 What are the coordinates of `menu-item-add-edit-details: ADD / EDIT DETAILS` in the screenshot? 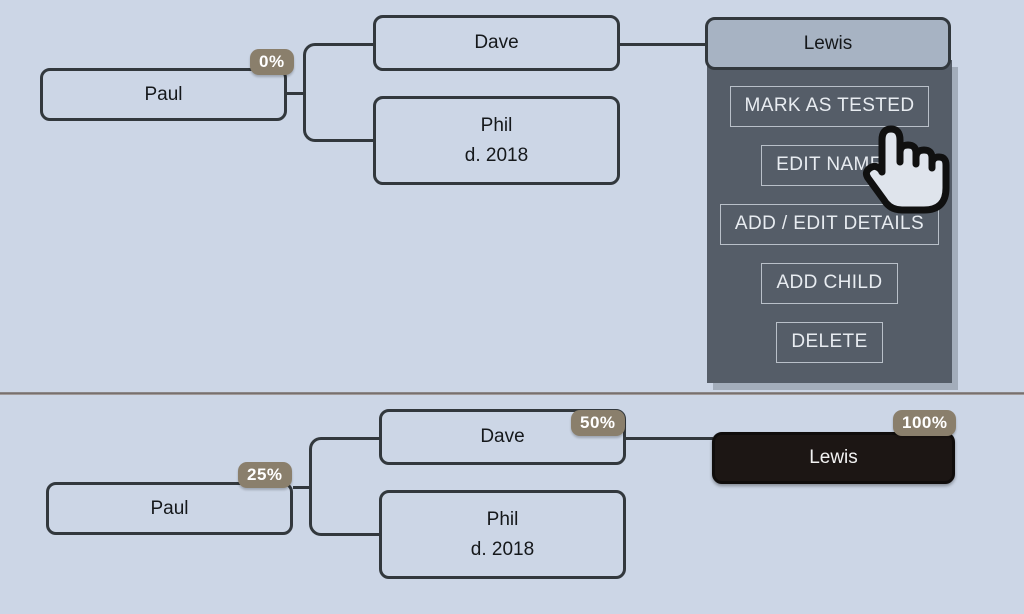 It's located at (829, 224).